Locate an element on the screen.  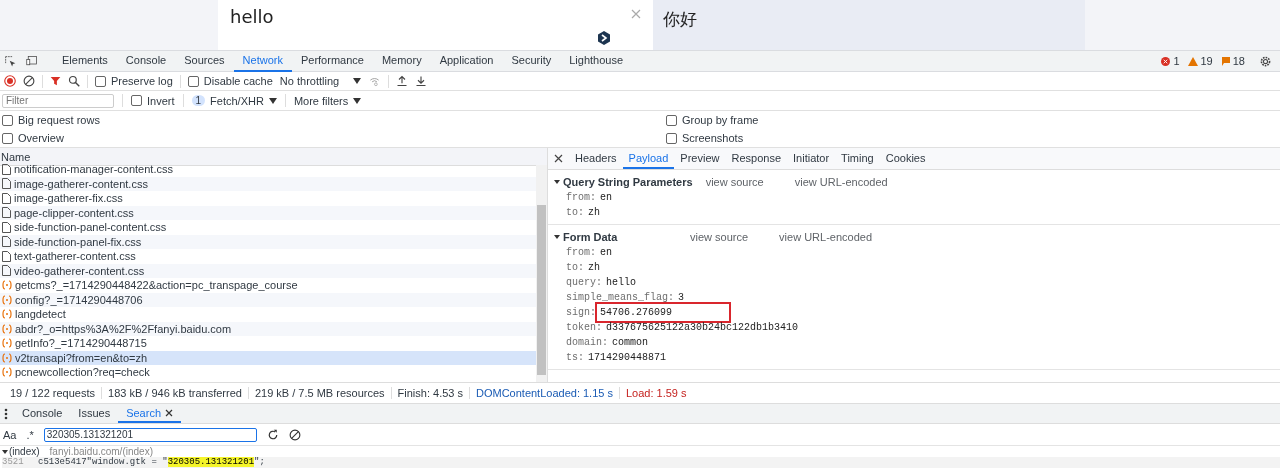
inspect-icon is located at coordinates (10, 61).